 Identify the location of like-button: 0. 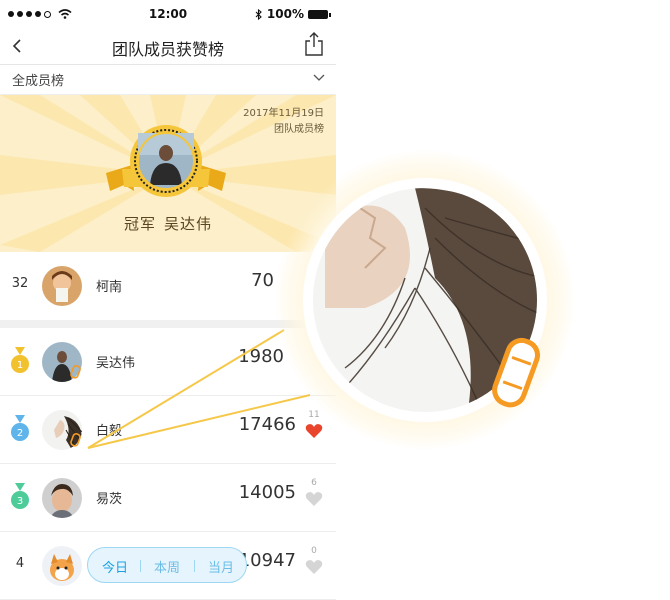
(314, 562).